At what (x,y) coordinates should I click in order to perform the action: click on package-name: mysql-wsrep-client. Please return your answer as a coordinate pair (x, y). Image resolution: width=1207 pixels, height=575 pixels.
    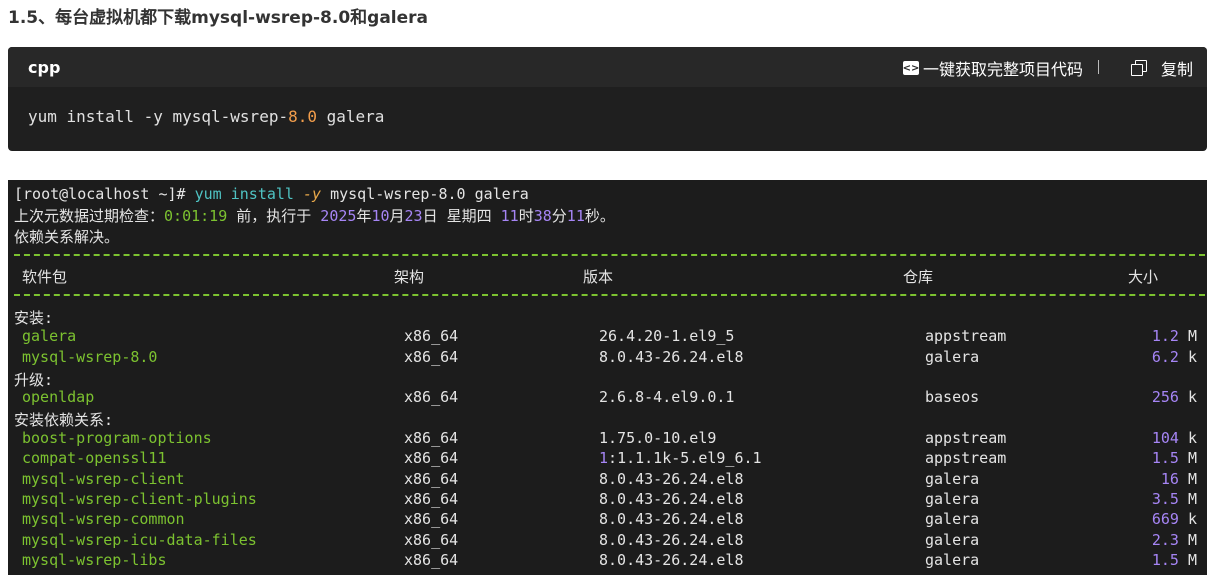
    Looking at the image, I should click on (103, 479).